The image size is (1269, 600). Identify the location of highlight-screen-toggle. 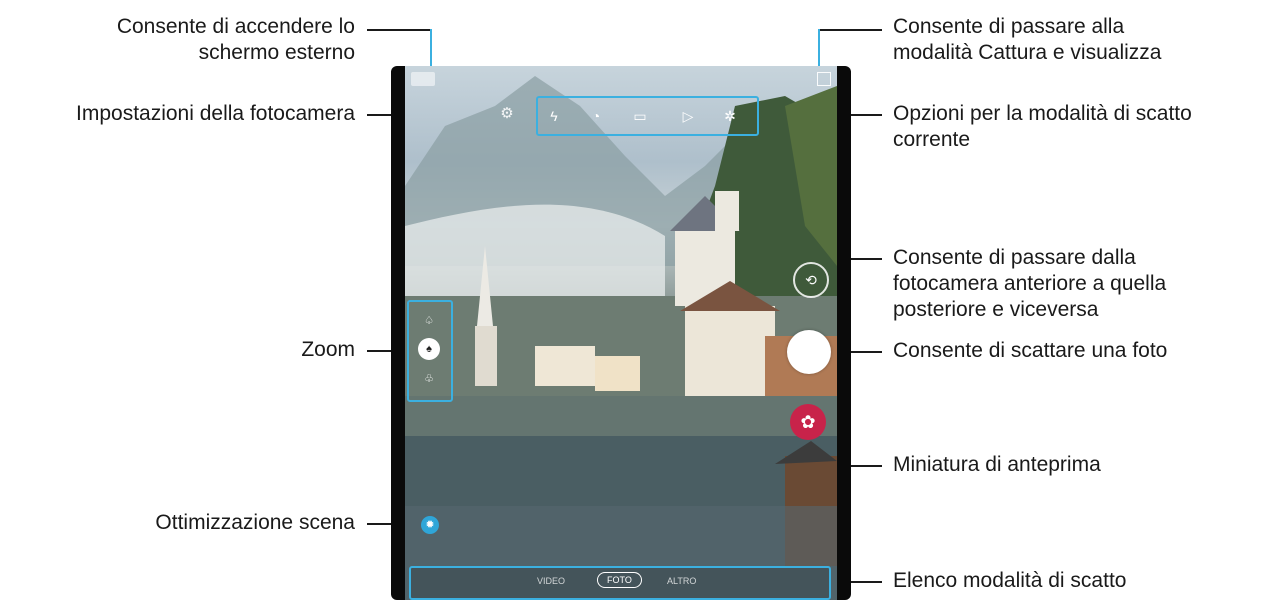
(434, 76).